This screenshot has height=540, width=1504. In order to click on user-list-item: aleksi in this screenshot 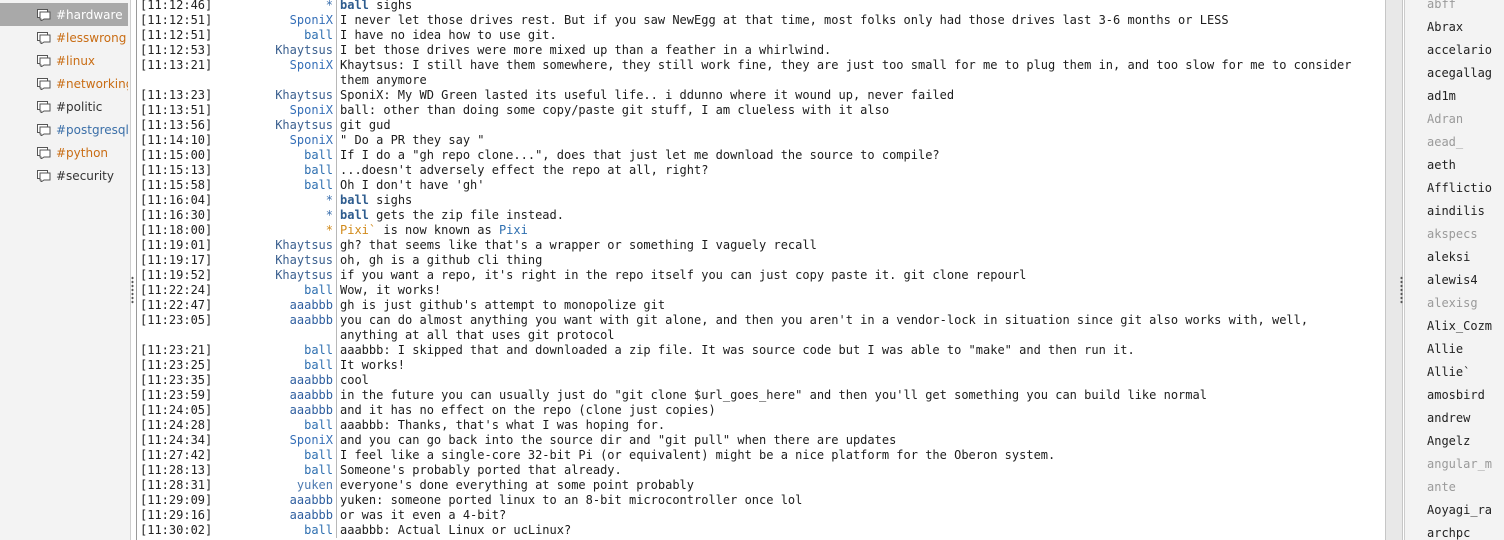, I will do `click(1465, 257)`.